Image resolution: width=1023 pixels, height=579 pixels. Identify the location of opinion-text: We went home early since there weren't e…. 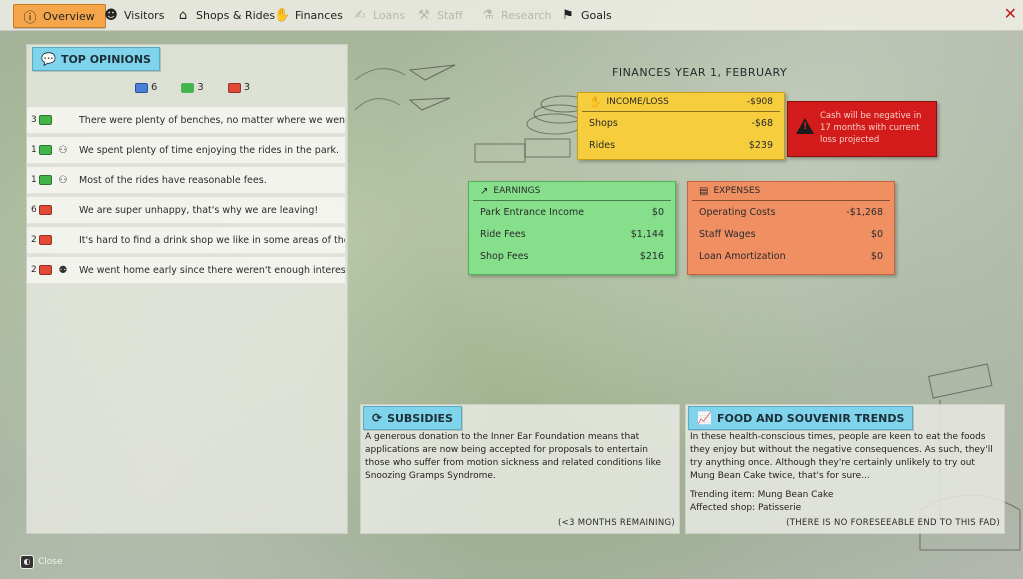
(212, 270).